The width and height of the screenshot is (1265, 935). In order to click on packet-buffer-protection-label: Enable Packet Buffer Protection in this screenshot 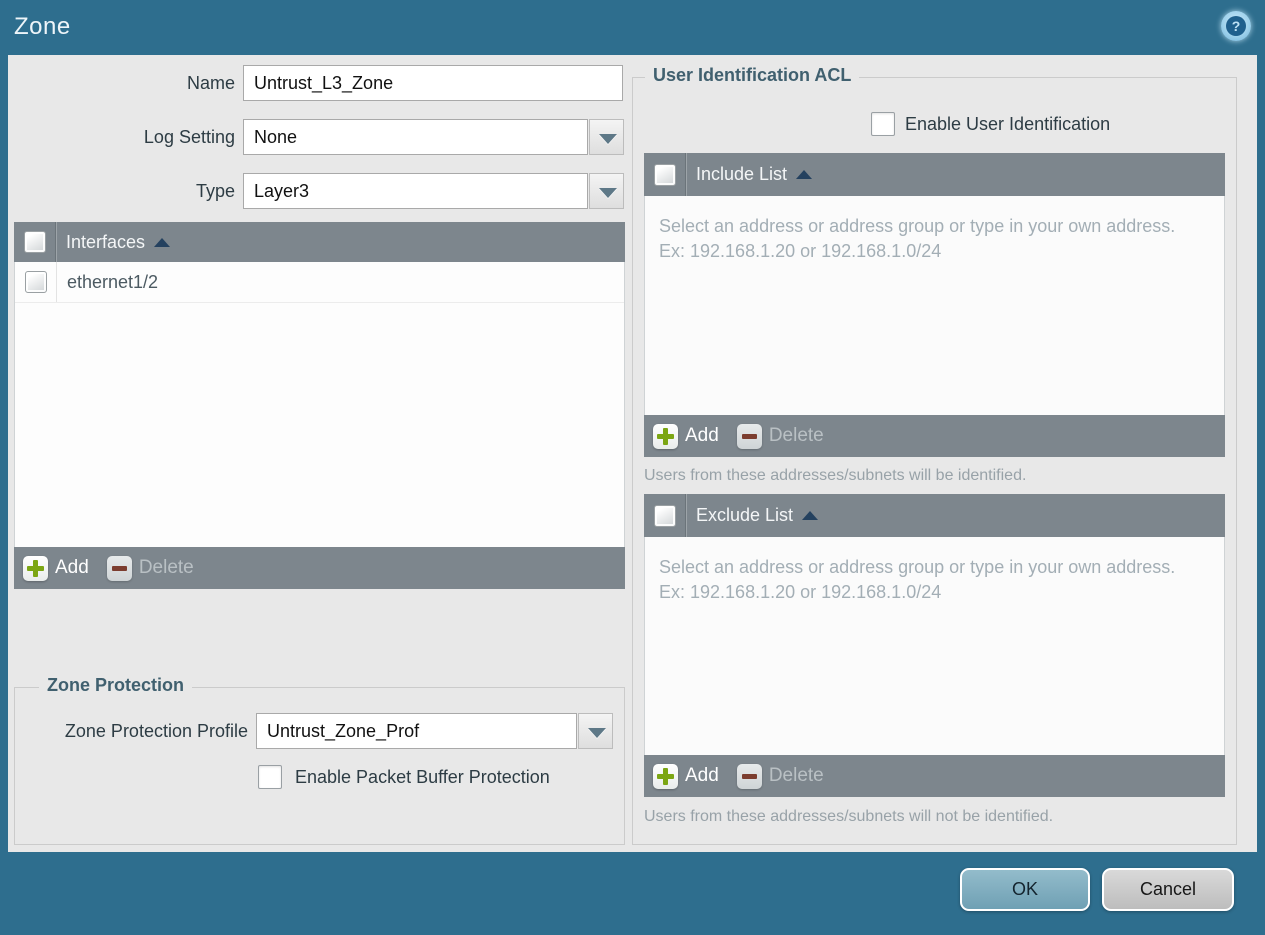, I will do `click(422, 777)`.